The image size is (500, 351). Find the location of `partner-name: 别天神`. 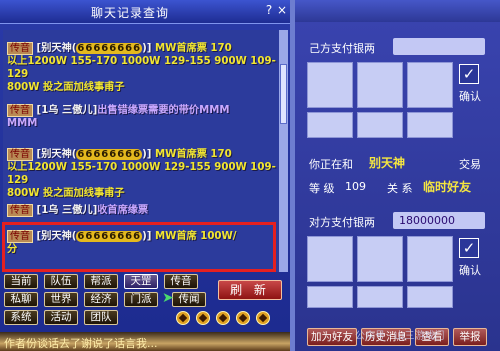

partner-name: 别天神 is located at coordinates (387, 163).